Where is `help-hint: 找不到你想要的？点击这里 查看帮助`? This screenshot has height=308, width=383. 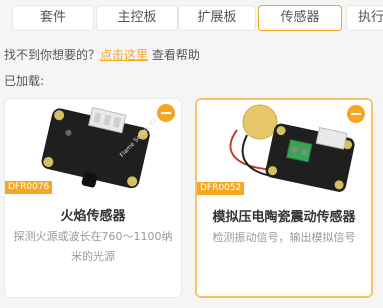 help-hint: 找不到你想要的？点击这里 查看帮助 is located at coordinates (102, 54).